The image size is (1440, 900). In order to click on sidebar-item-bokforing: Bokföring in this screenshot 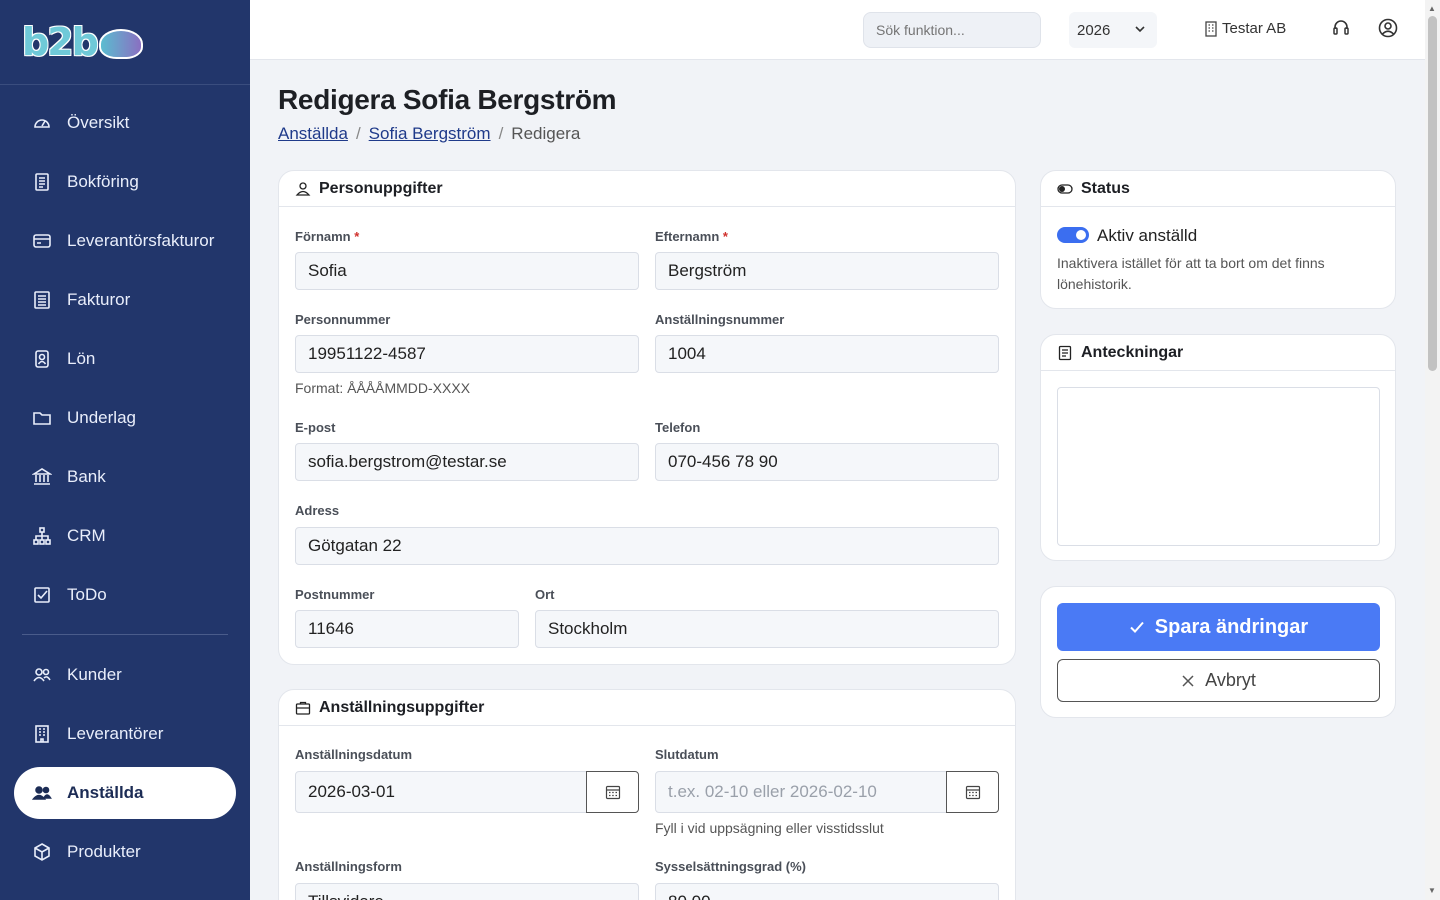, I will do `click(125, 182)`.